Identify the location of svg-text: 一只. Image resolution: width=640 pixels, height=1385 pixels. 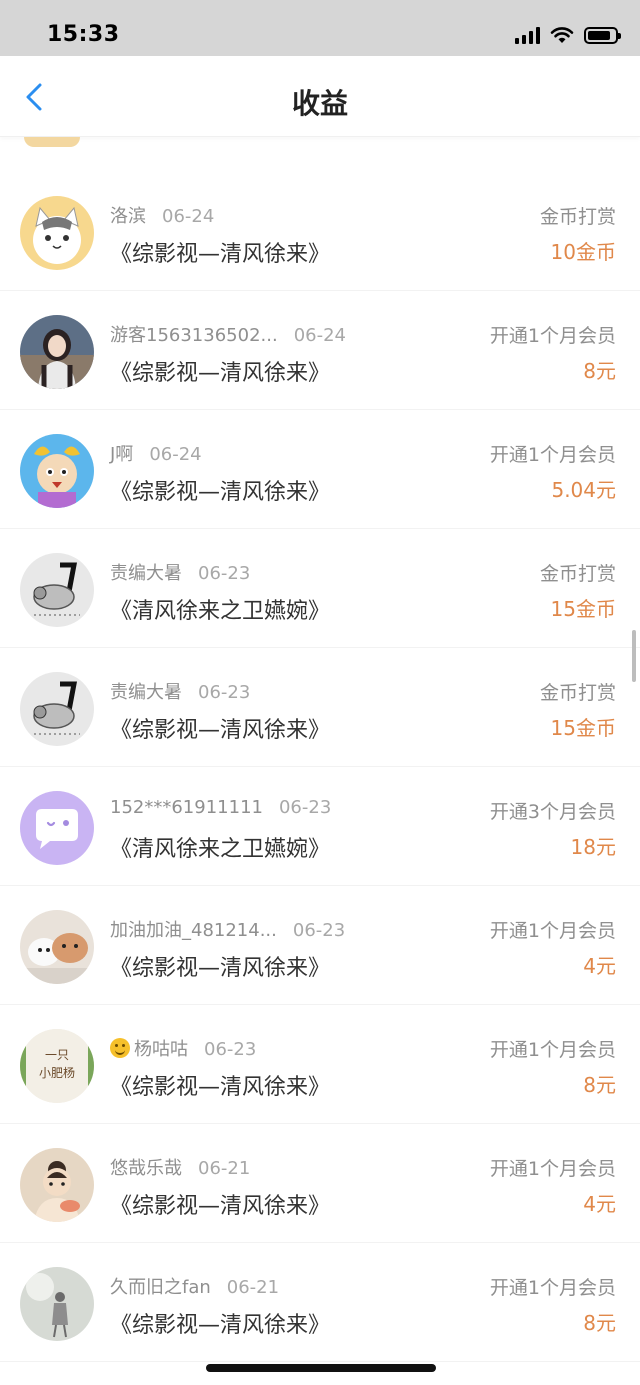
(57, 1055).